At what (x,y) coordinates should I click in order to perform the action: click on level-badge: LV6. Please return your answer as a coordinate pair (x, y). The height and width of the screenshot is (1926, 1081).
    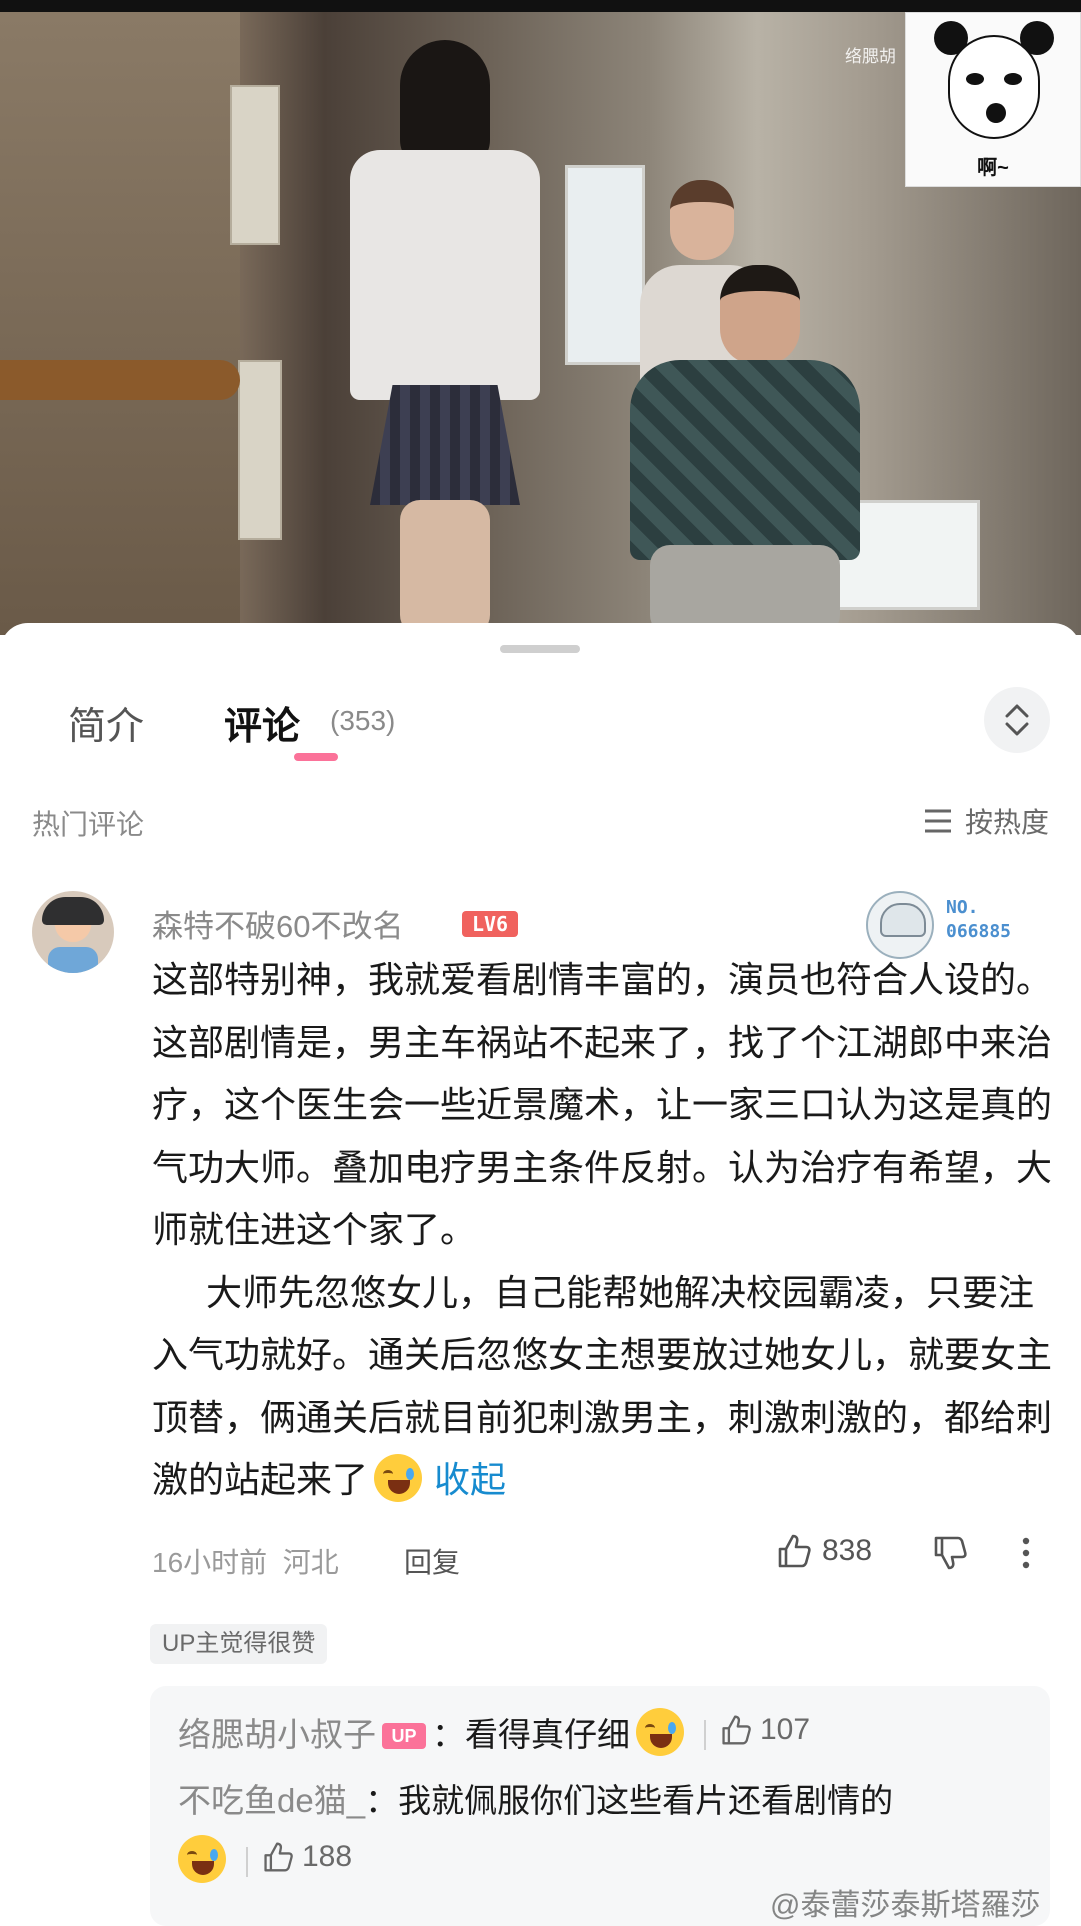
    Looking at the image, I should click on (490, 924).